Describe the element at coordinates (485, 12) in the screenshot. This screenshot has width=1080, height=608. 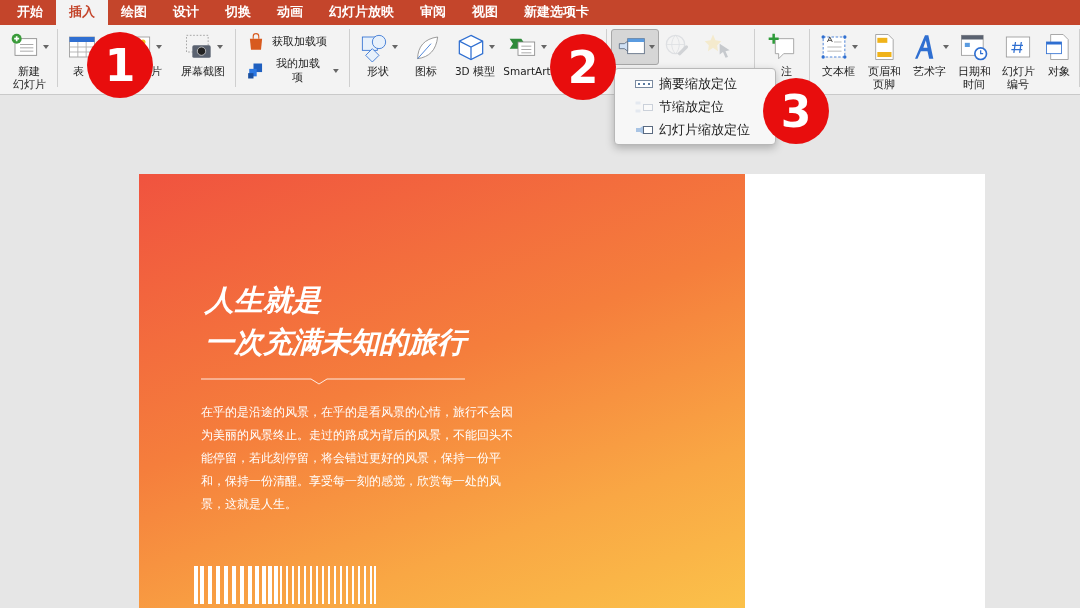
I see `ribbon-tab: 视图` at that location.